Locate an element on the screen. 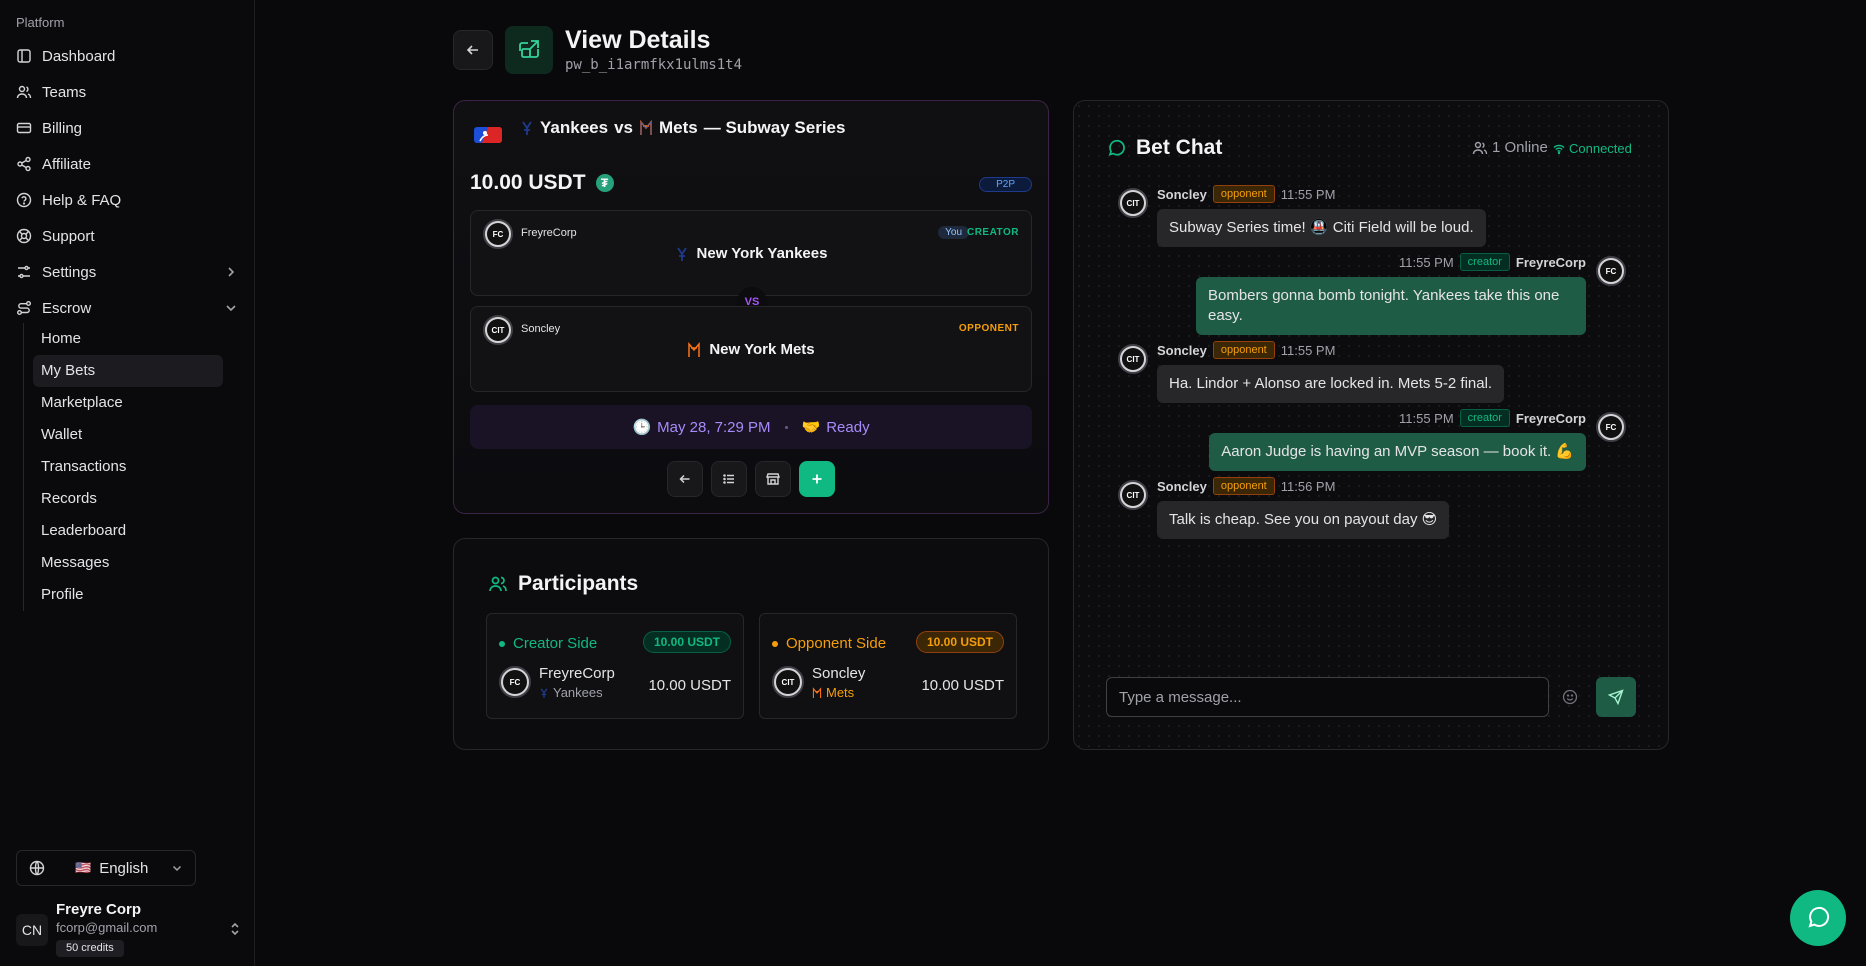 The width and height of the screenshot is (1866, 966). chat-title-text: Bet Chat is located at coordinates (1179, 147).